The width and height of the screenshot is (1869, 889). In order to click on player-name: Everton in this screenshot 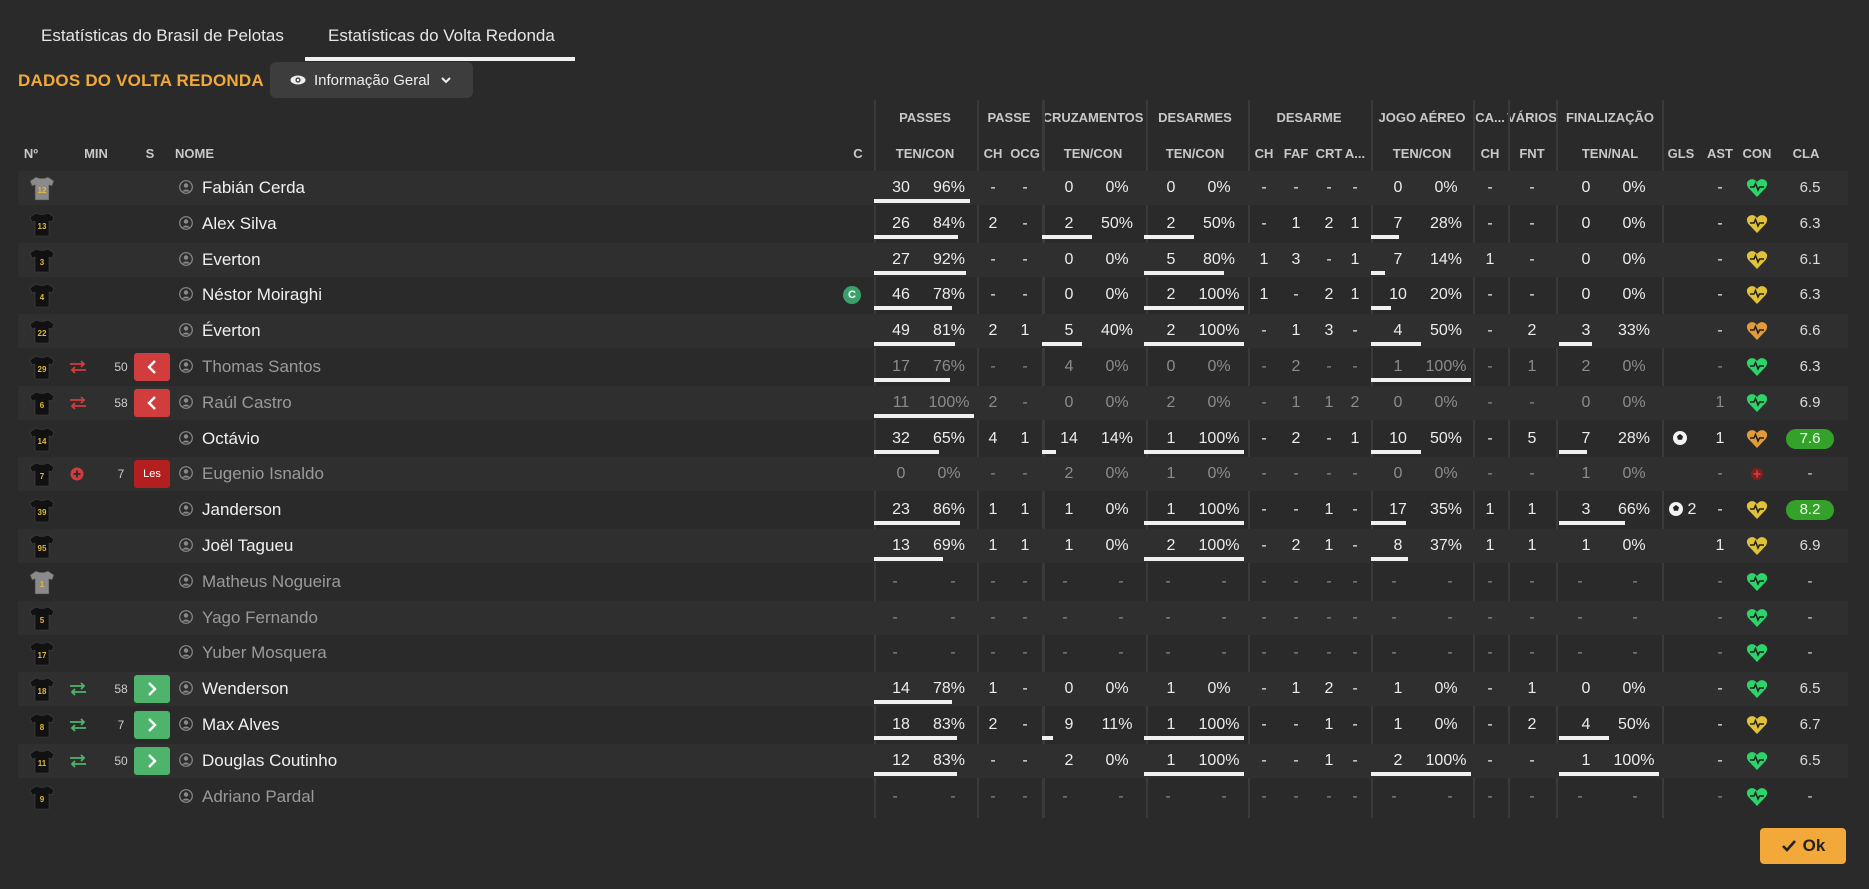, I will do `click(231, 260)`.